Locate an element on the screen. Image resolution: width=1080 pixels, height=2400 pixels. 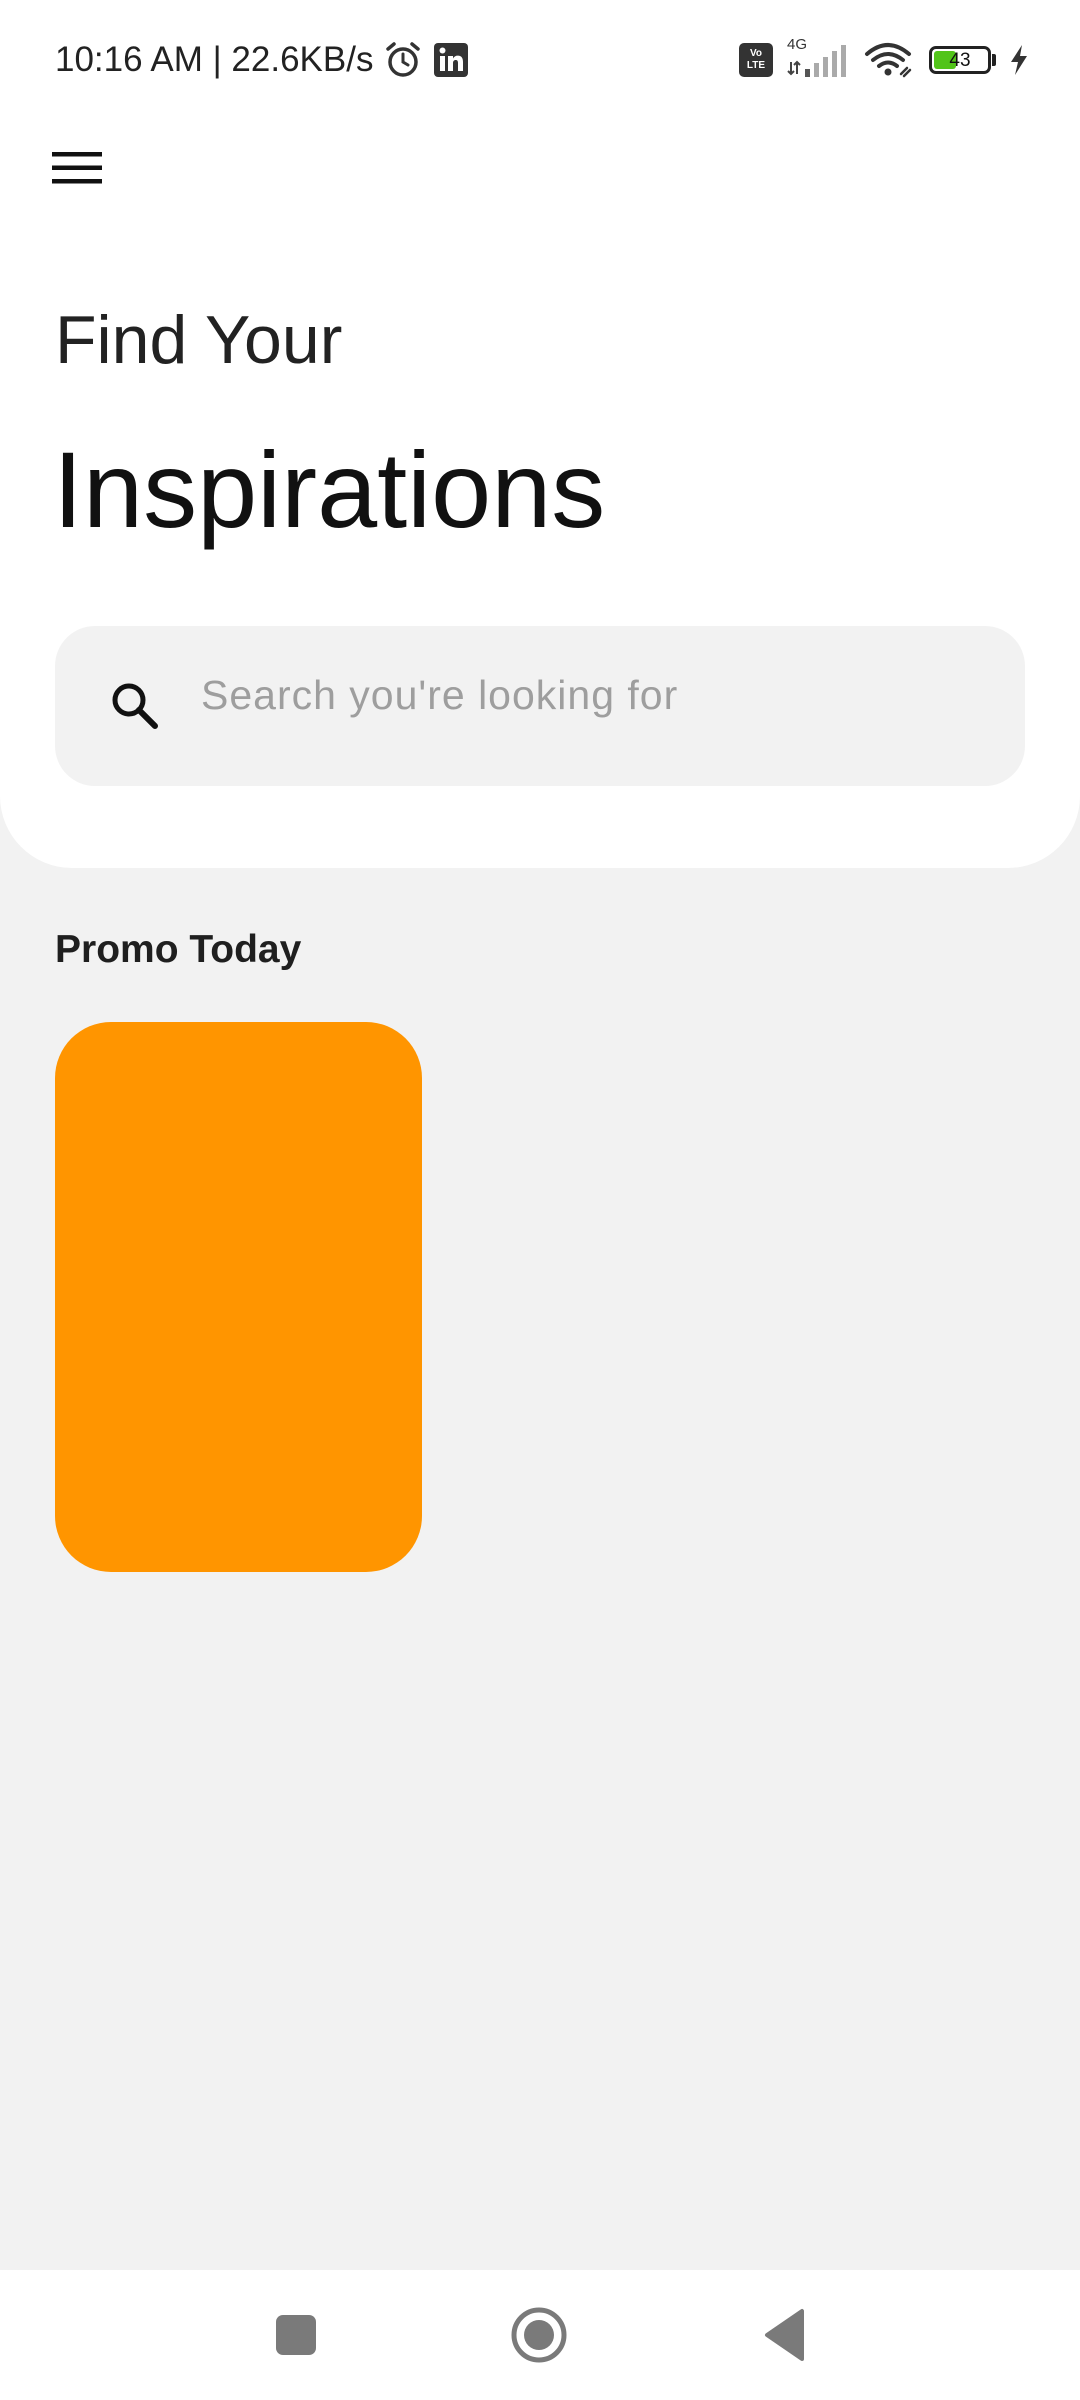
hamburger-menu-icon is located at coordinates (77, 168).